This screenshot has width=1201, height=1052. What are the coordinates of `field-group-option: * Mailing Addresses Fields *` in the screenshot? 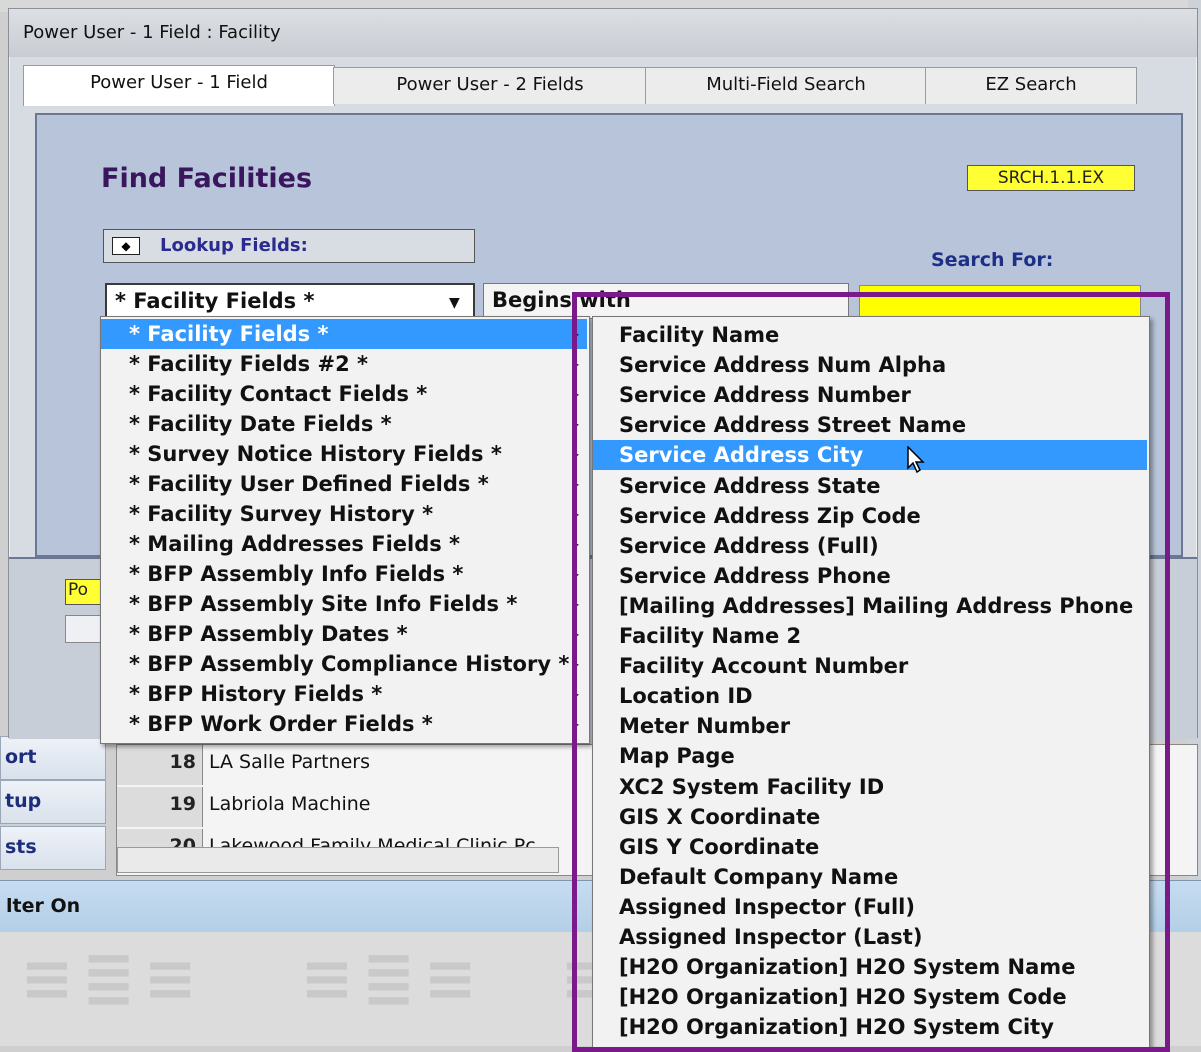 It's located at (344, 544).